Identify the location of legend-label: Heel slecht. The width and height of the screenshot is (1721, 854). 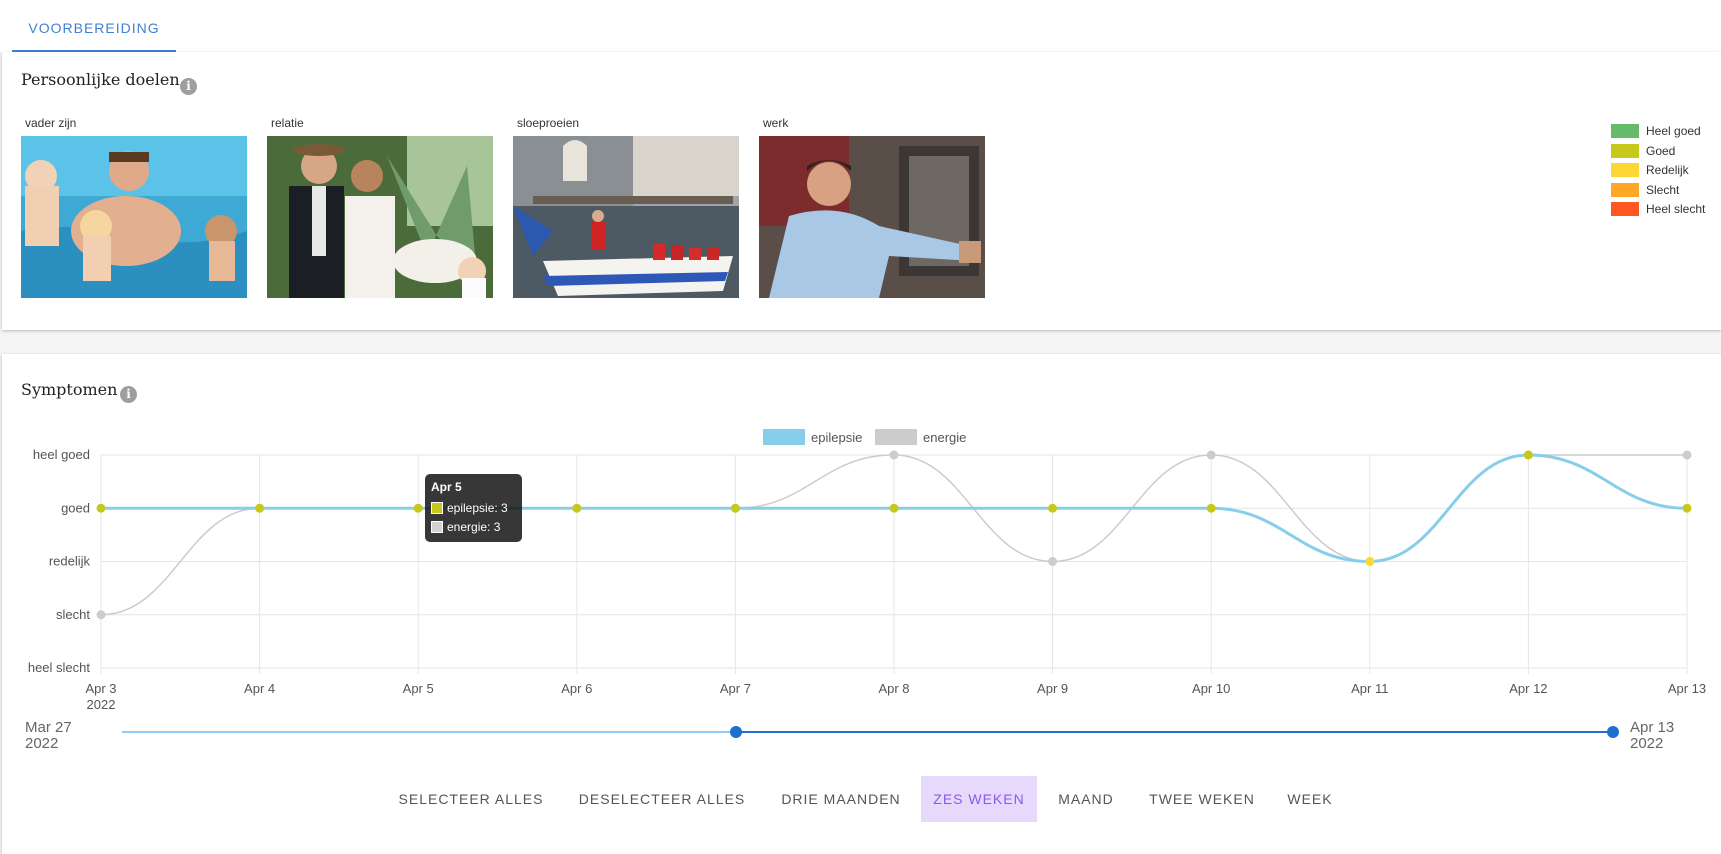
(1676, 209).